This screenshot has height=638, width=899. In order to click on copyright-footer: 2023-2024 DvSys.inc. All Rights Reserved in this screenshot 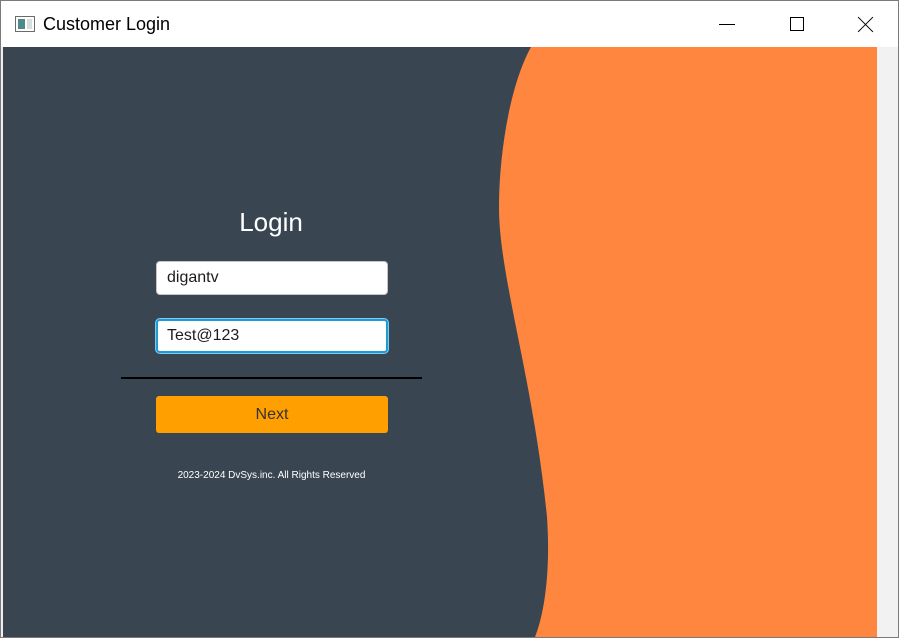, I will do `click(271, 475)`.